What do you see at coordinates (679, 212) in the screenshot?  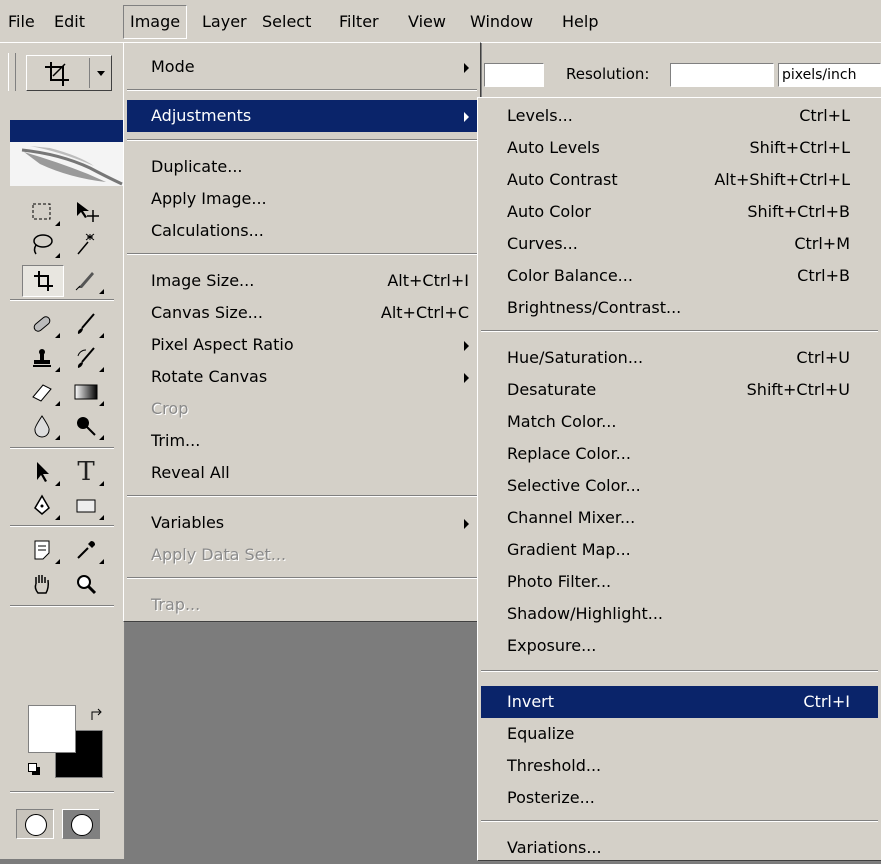 I see `menu-item-auto-color: Auto Color Shift+Ctrl+B` at bounding box center [679, 212].